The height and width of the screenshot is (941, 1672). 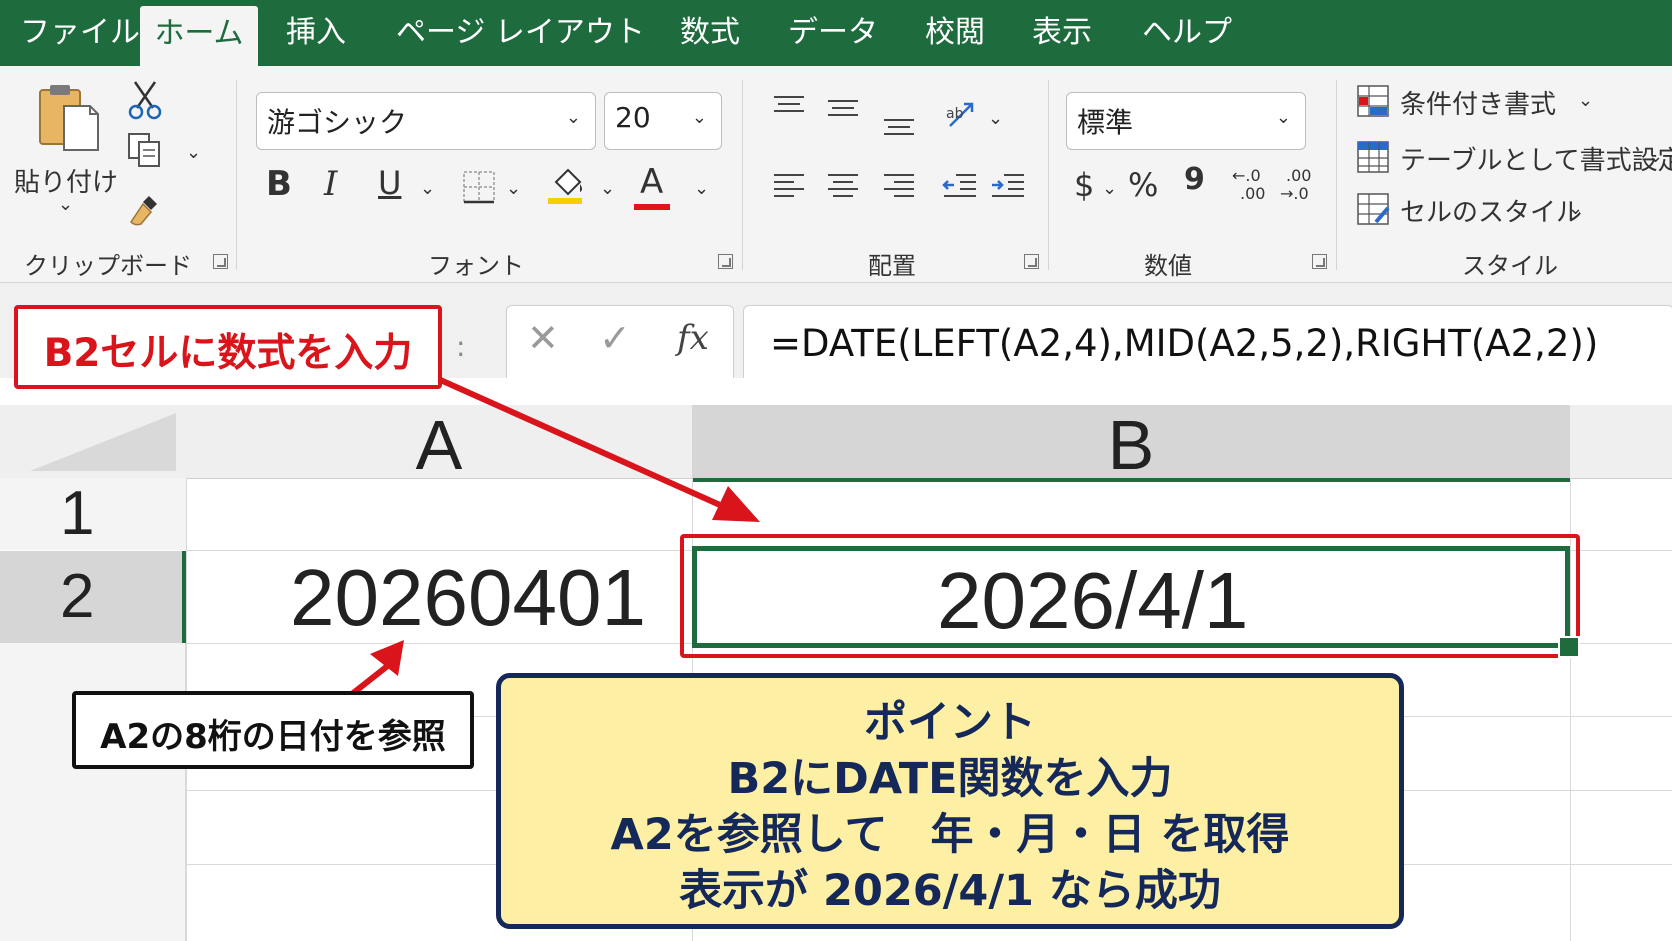 What do you see at coordinates (652, 207) in the screenshot?
I see `font-color-swatch` at bounding box center [652, 207].